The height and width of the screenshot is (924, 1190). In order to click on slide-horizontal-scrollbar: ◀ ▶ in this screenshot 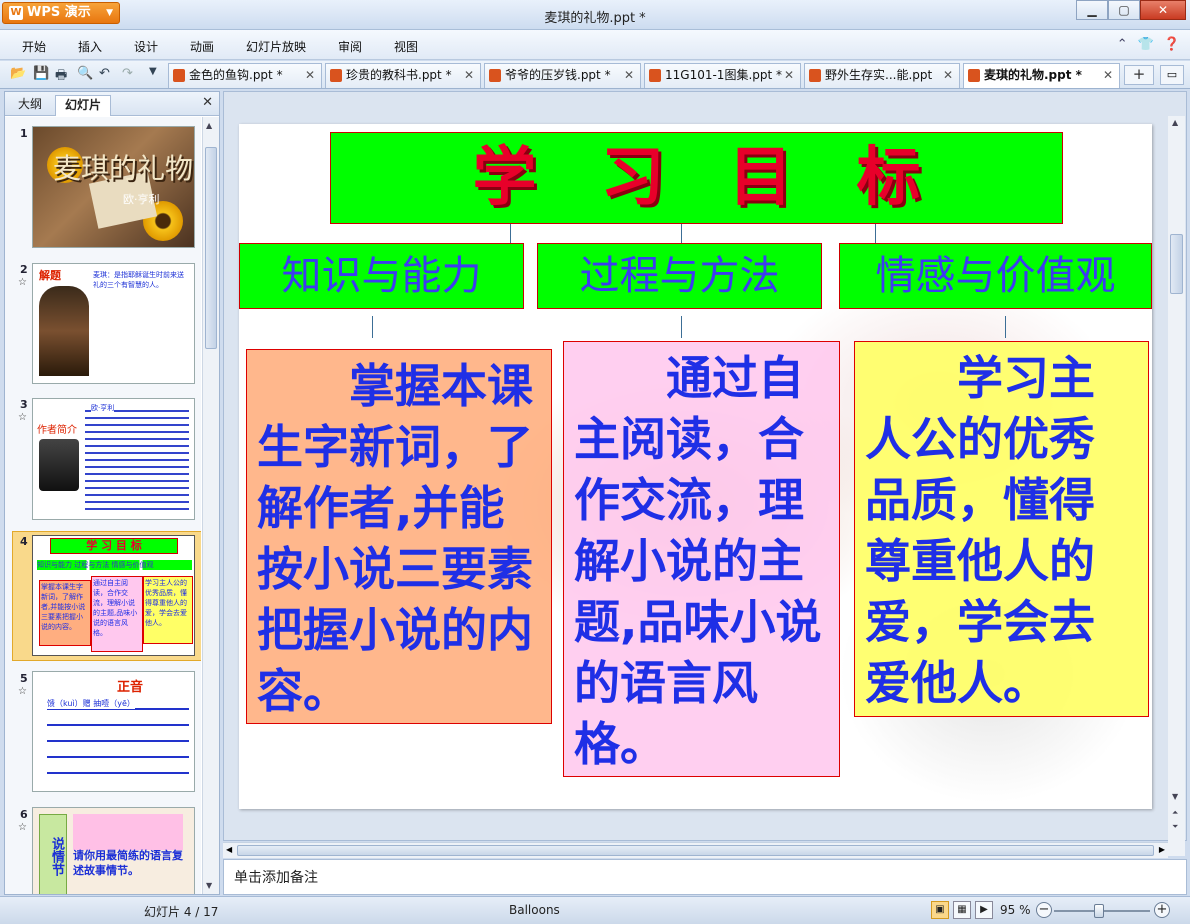, I will do `click(695, 850)`.